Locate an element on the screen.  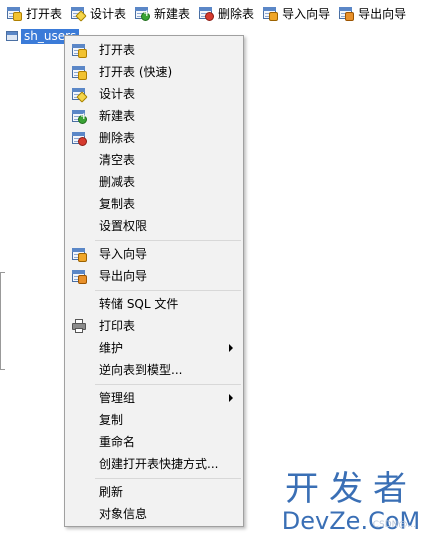
menu-item-label: 刷新 is located at coordinates (111, 492).